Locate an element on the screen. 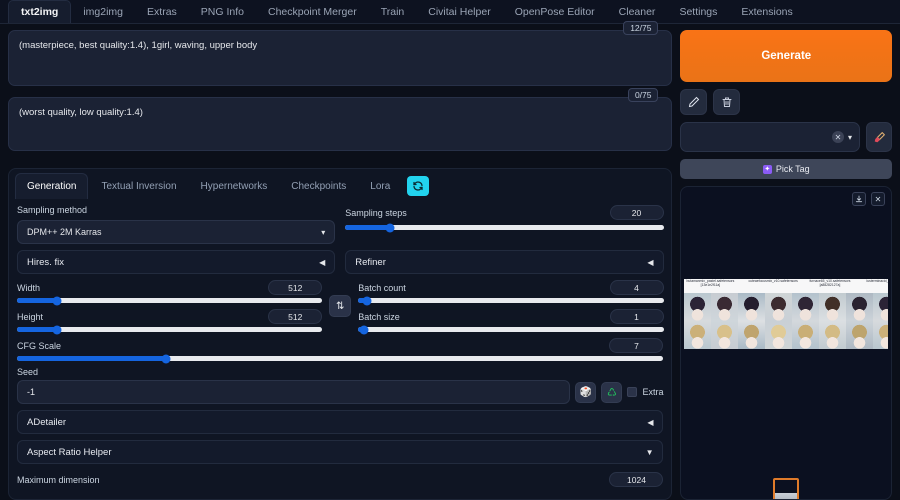 Image resolution: width=900 pixels, height=500 pixels. tab-generation: Generation is located at coordinates (52, 186).